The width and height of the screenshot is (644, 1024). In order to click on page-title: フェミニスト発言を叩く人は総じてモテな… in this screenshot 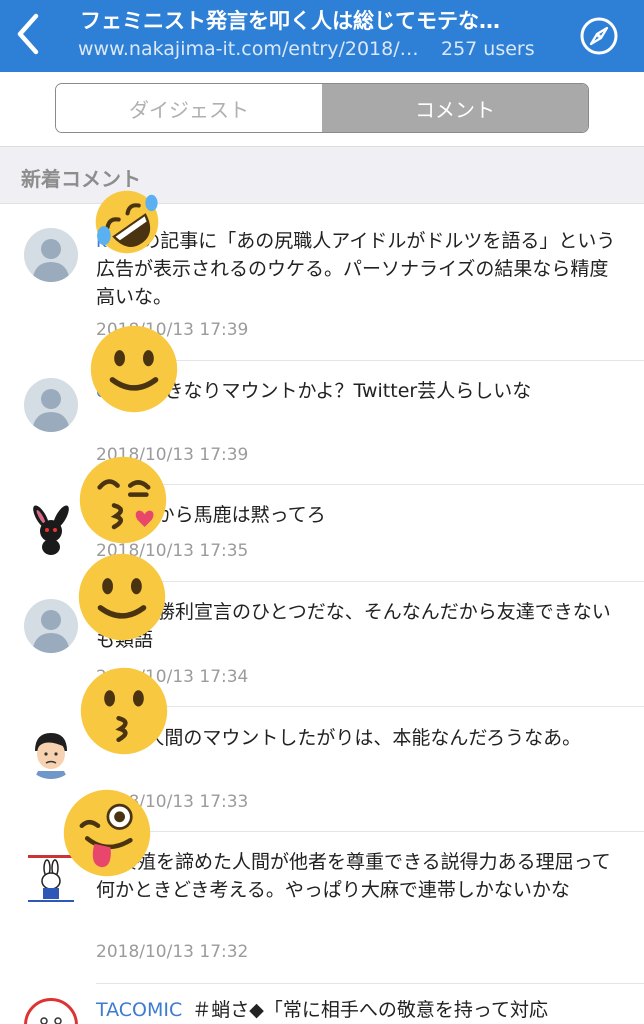, I will do `click(290, 21)`.